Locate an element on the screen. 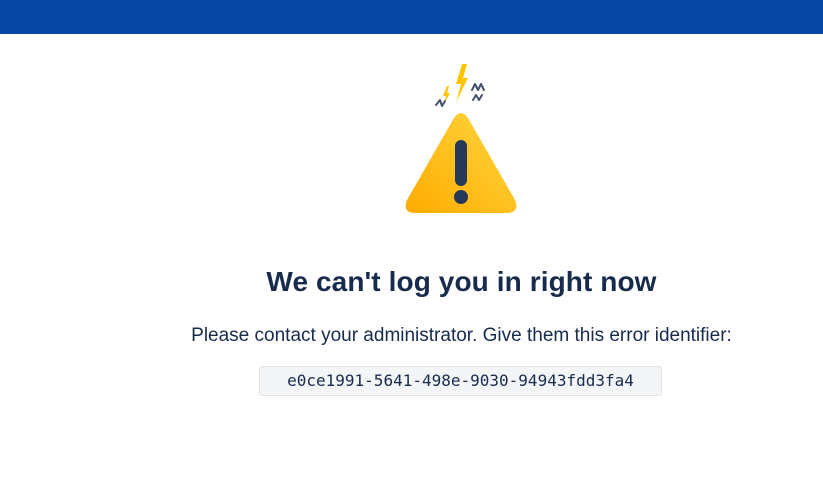 This screenshot has height=500, width=823. error-identifier-code: e0ce1991-5641-498e-9030-94943fdd3fa4 is located at coordinates (460, 381).